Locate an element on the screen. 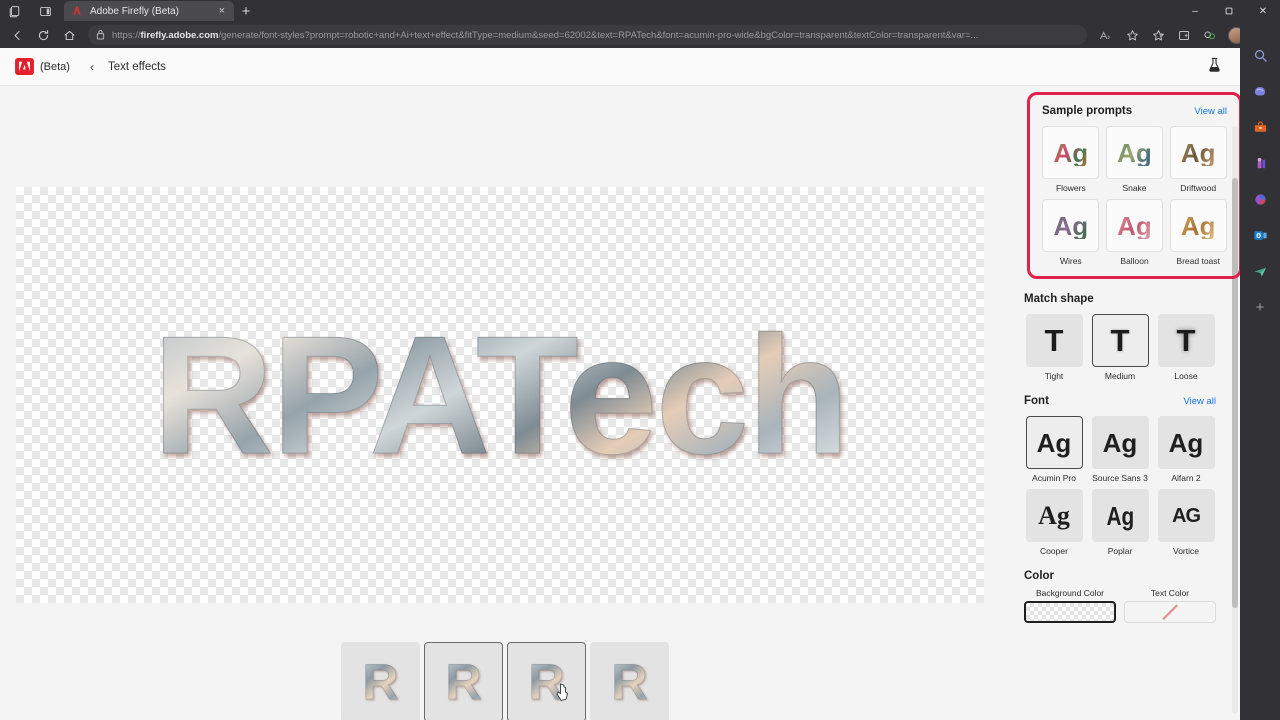 The height and width of the screenshot is (720, 1280). beaker-icon is located at coordinates (1214, 66).